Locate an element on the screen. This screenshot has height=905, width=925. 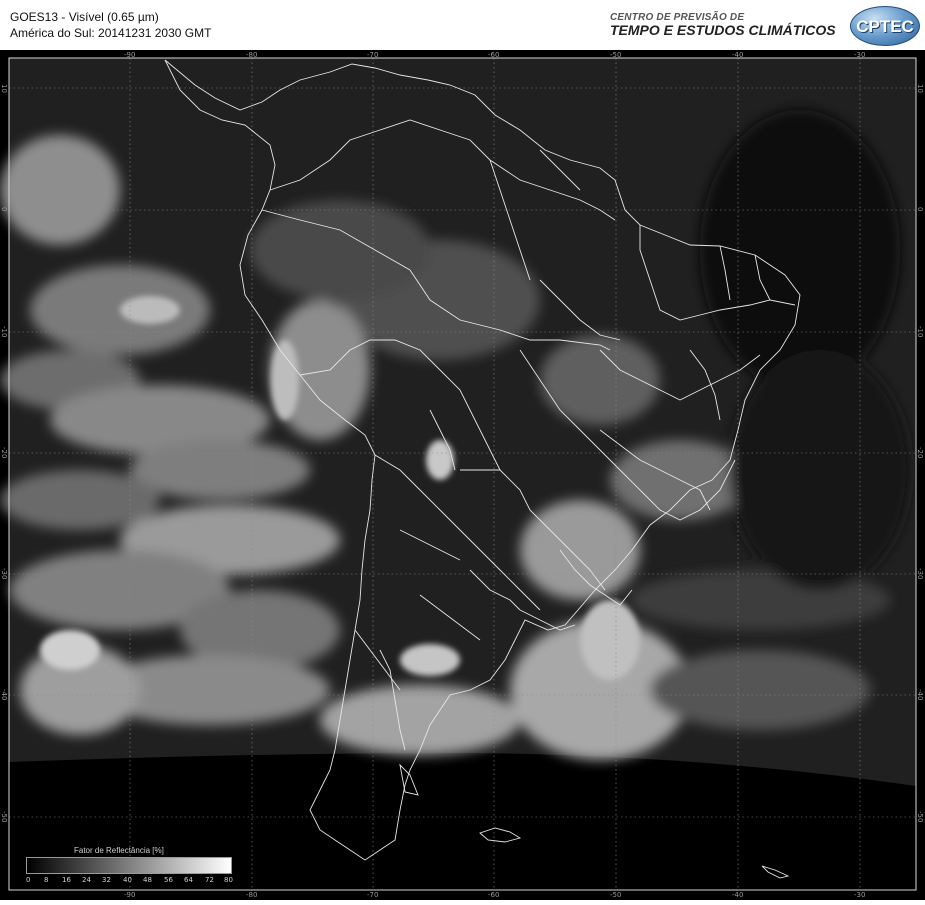
lat-tick-right: -40 is located at coordinates (920, 695).